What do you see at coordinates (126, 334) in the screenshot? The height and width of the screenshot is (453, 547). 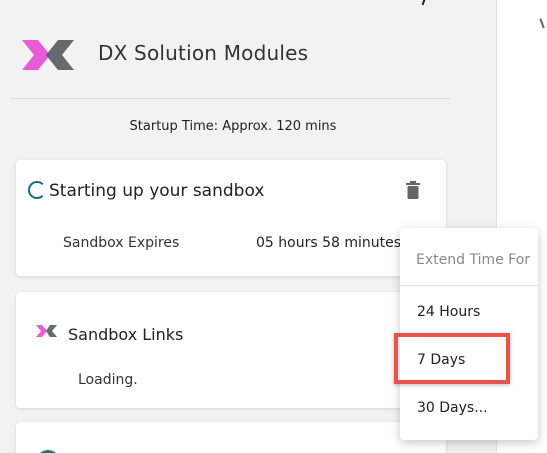 I see `sandbox-links-title: Sandbox Links` at bounding box center [126, 334].